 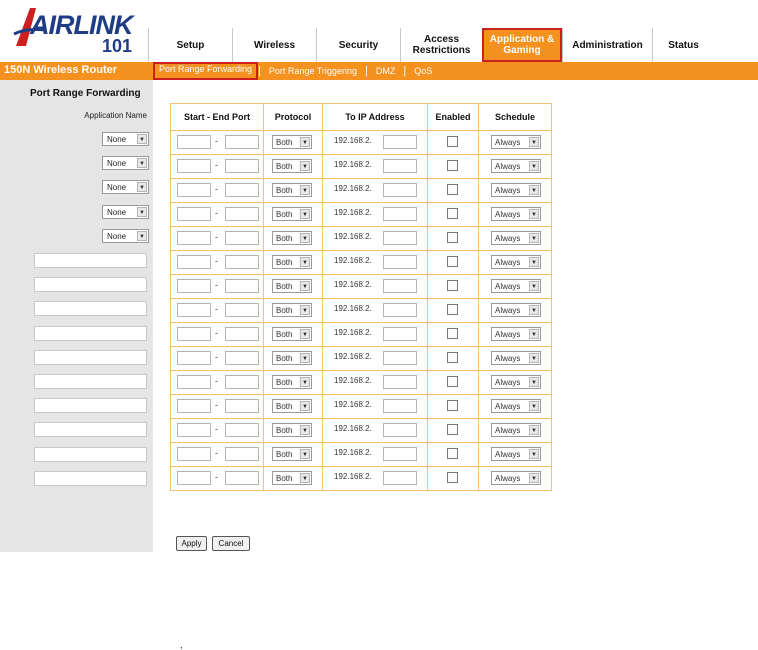 I want to click on nav-tab-access-restrictions: Access Restrictions, so click(x=441, y=45).